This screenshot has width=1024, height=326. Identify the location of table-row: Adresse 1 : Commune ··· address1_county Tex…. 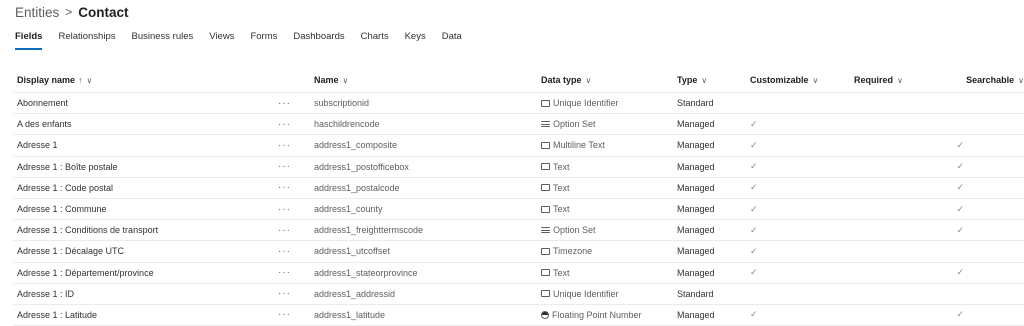
(518, 210).